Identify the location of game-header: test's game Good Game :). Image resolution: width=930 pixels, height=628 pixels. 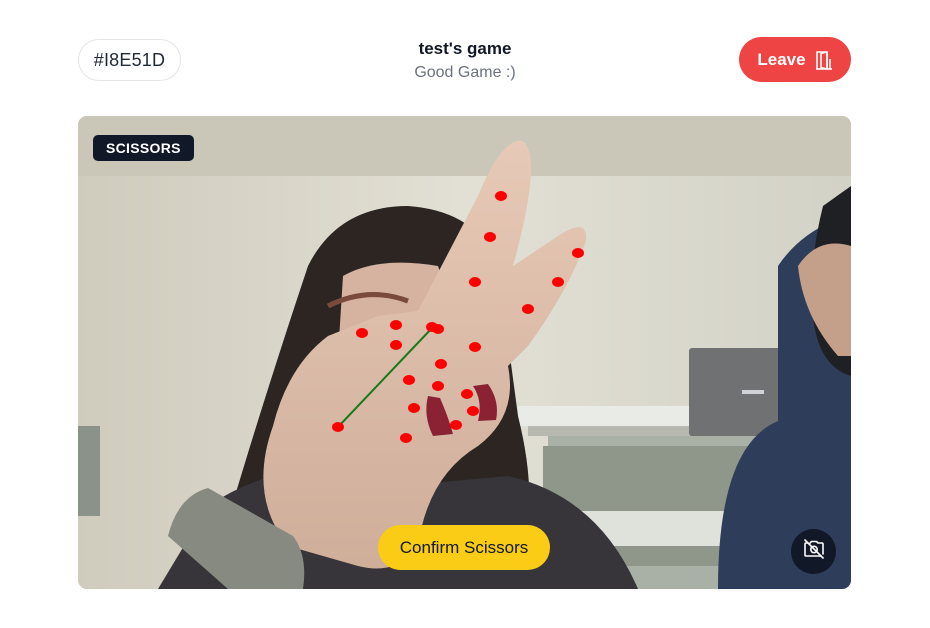
(465, 62).